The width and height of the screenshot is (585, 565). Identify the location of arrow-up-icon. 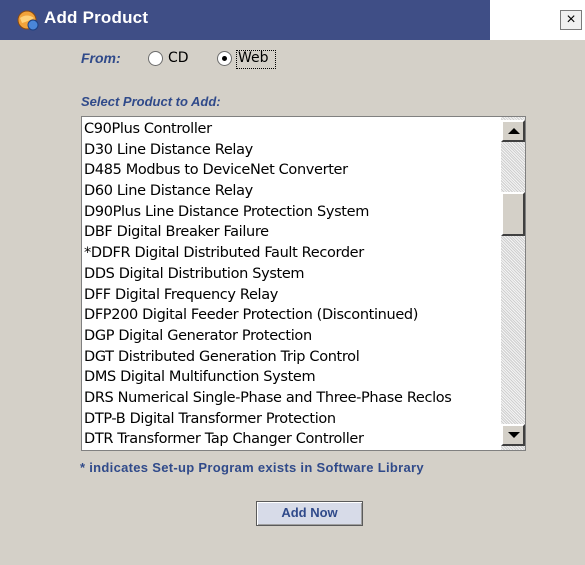
(514, 131).